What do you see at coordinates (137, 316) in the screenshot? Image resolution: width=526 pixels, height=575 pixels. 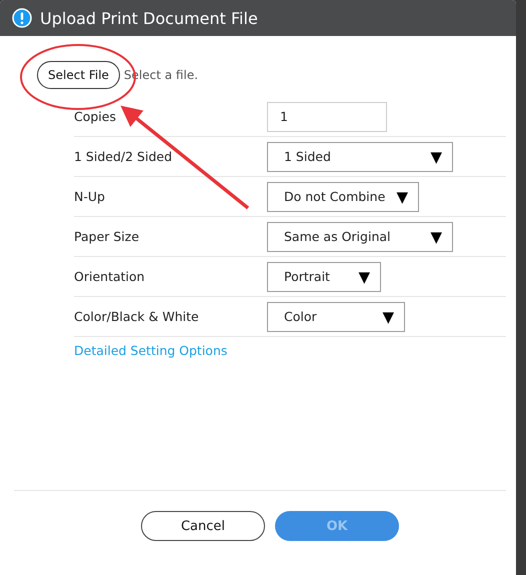 I see `setting-label: Color/Black & White` at bounding box center [137, 316].